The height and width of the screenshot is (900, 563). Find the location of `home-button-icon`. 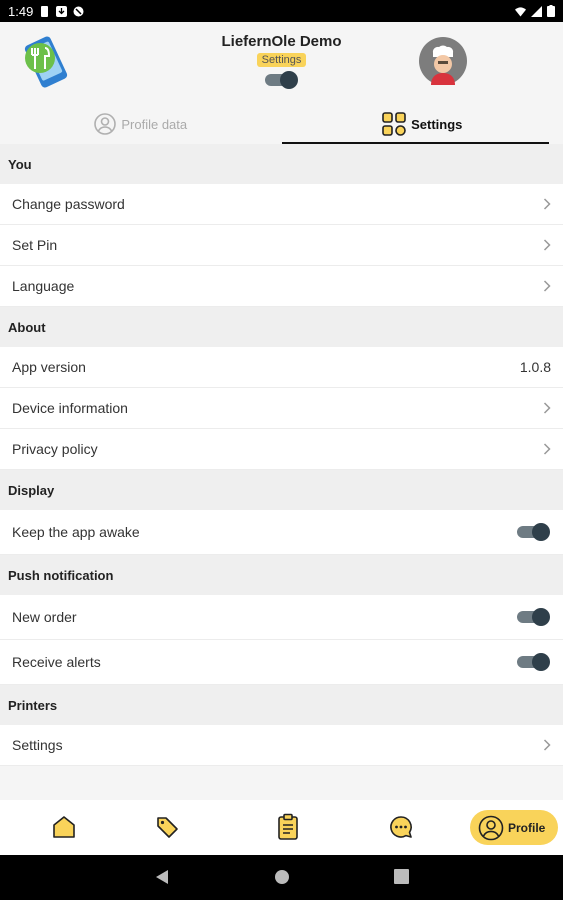

home-button-icon is located at coordinates (282, 877).